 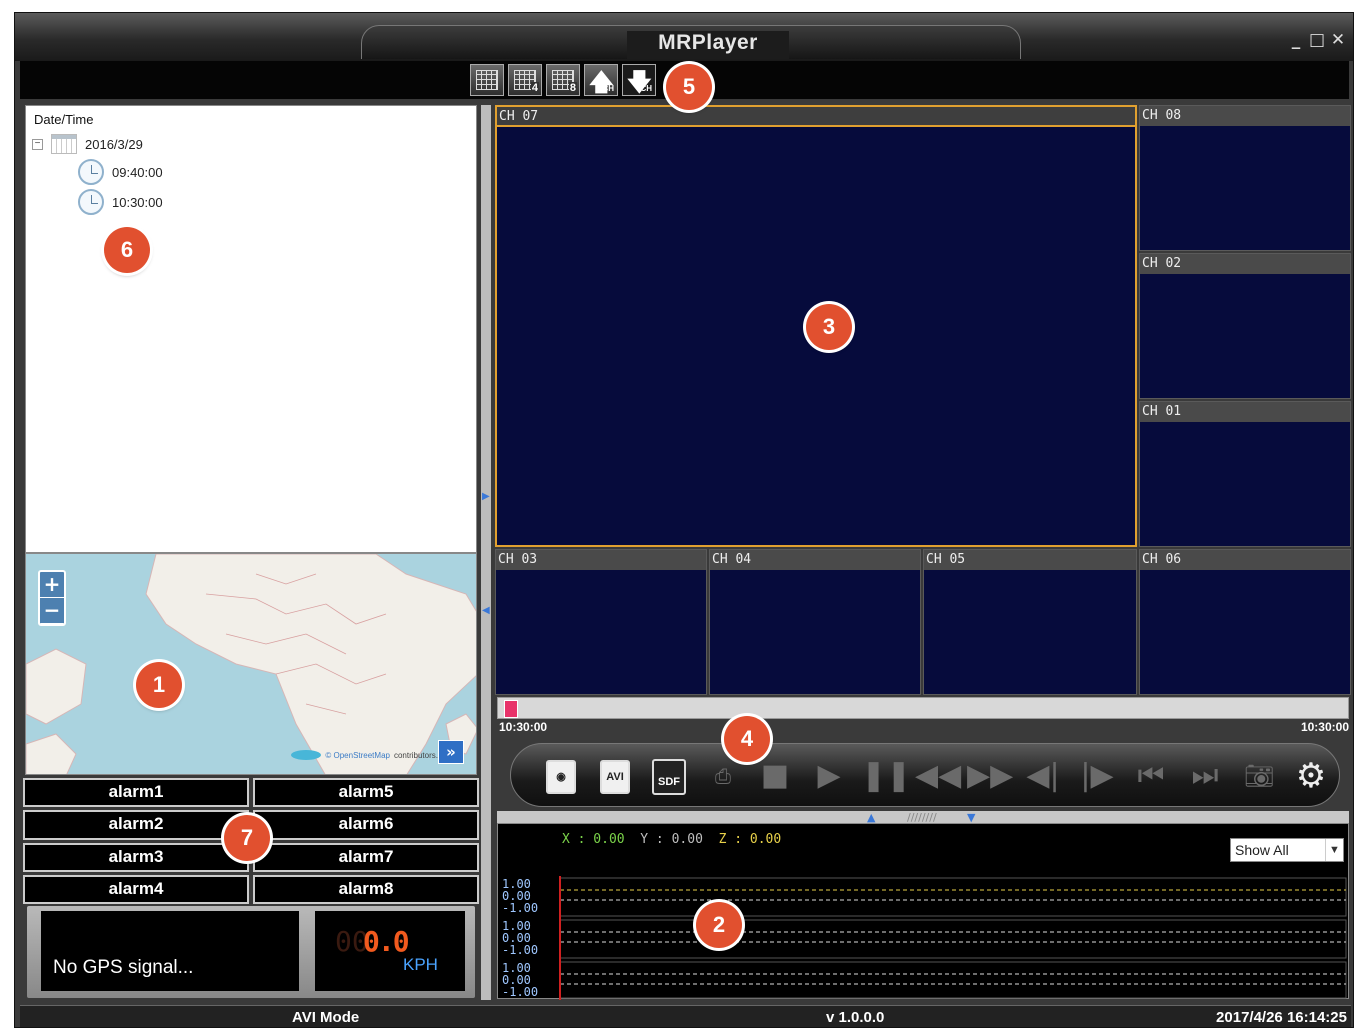 What do you see at coordinates (386, 941) in the screenshot?
I see `speed-value: 0.0` at bounding box center [386, 941].